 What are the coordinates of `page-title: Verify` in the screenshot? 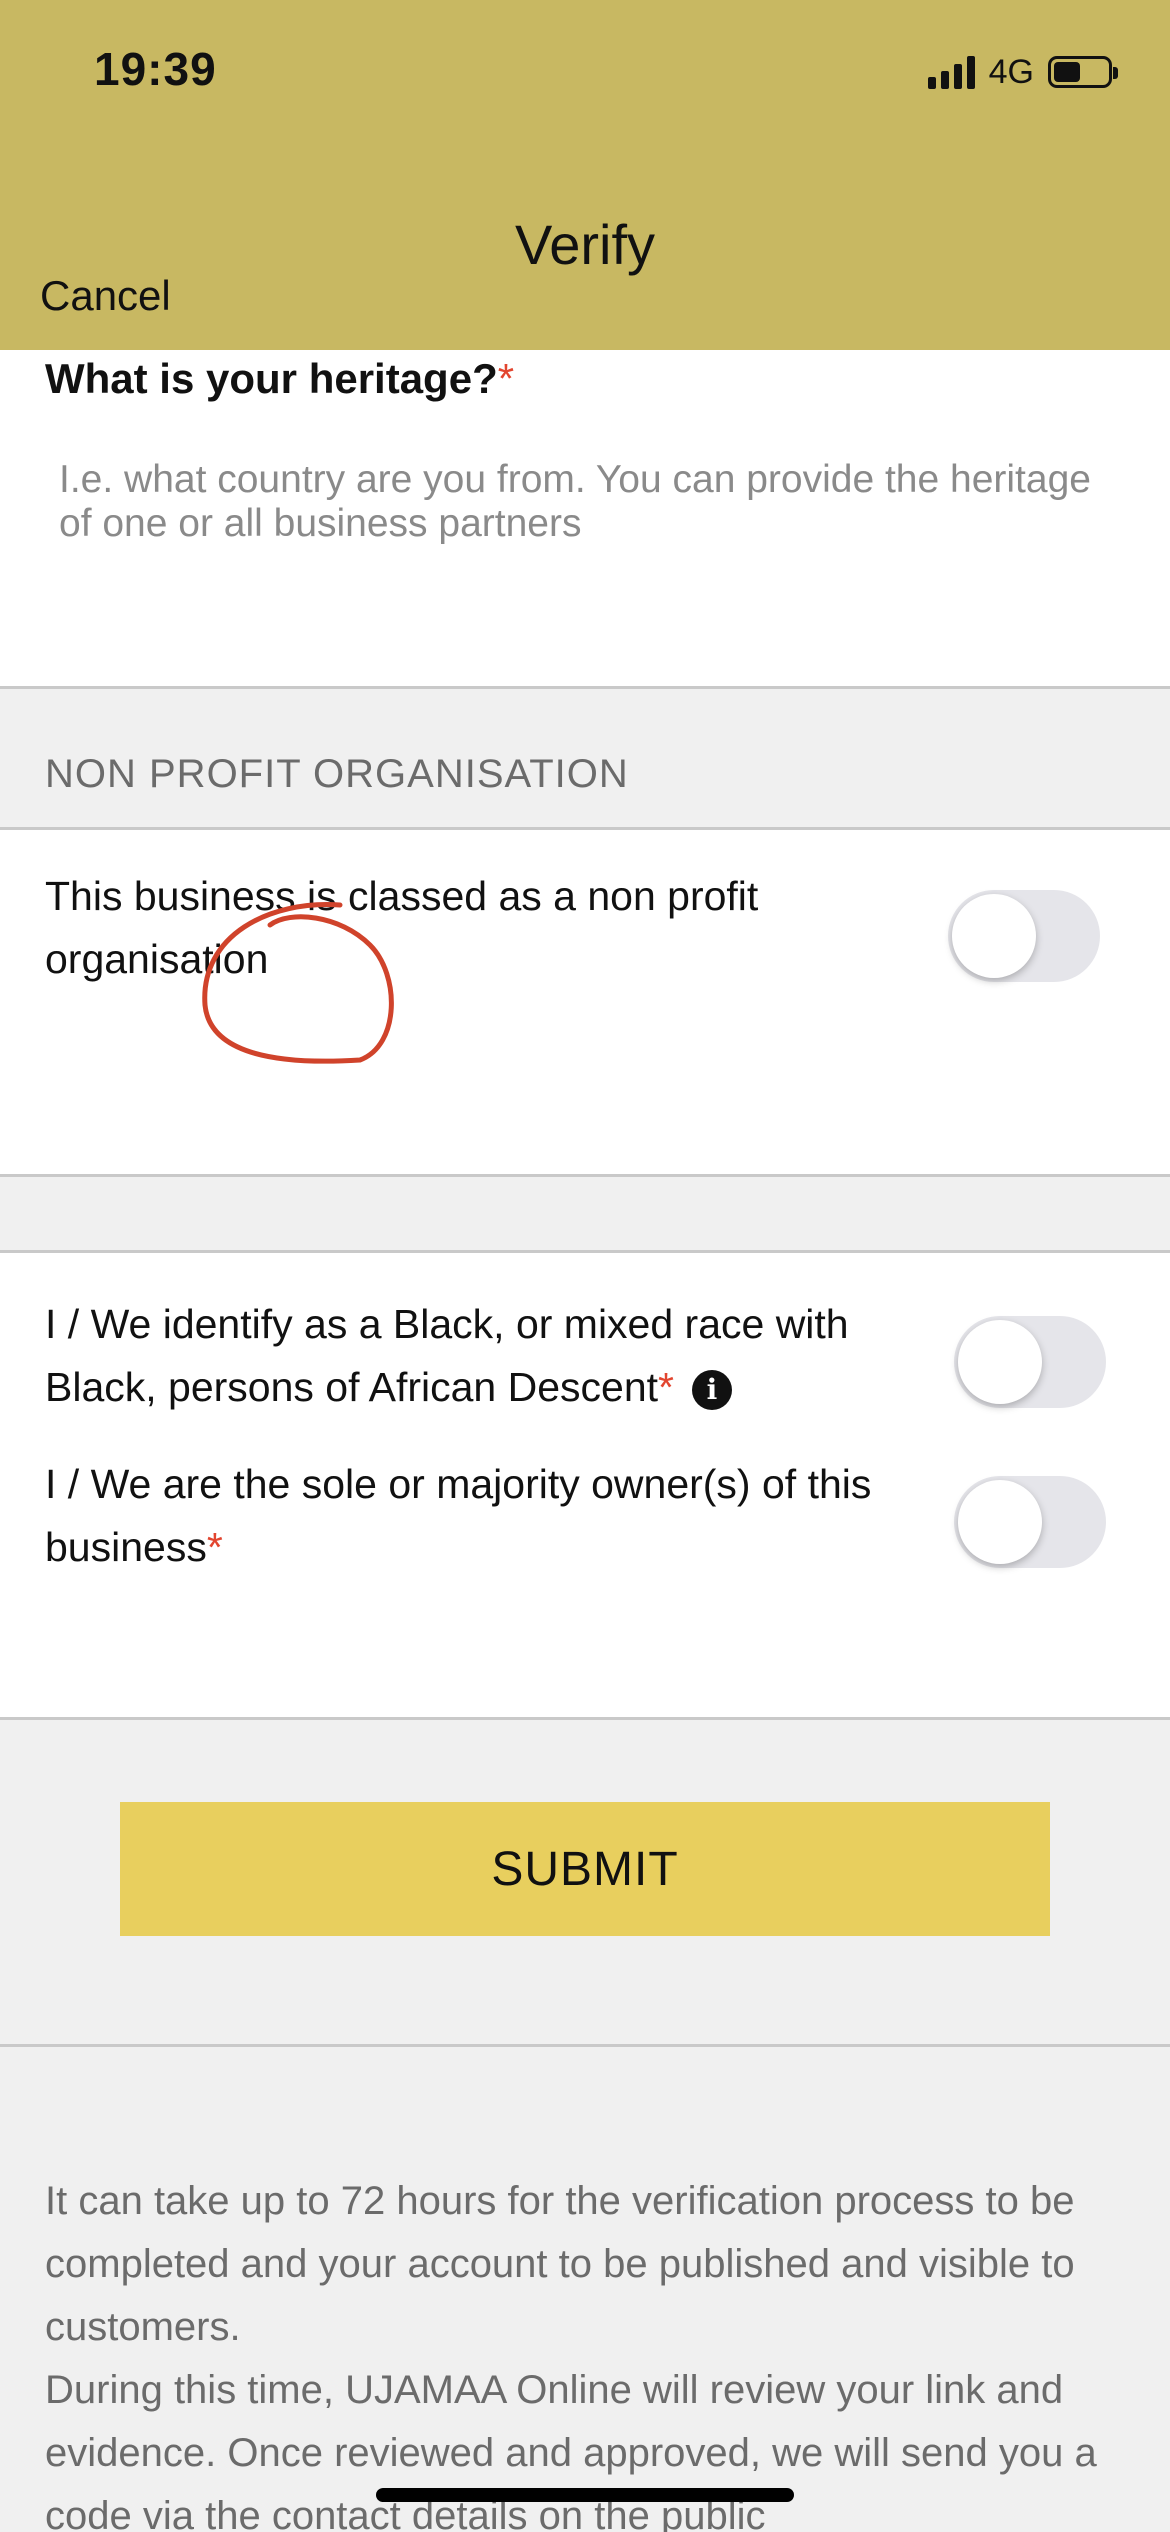 It's located at (585, 244).